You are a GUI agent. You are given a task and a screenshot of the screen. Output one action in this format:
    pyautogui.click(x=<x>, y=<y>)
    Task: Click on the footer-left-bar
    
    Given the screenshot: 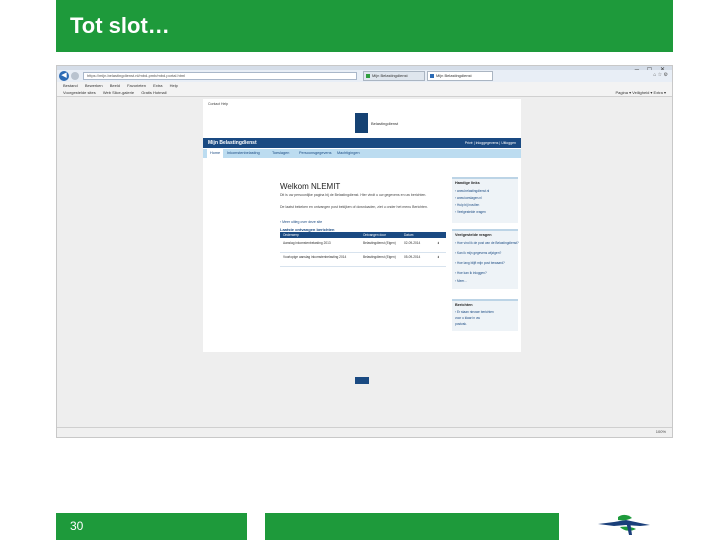 What is the action you would take?
    pyautogui.click(x=151, y=526)
    